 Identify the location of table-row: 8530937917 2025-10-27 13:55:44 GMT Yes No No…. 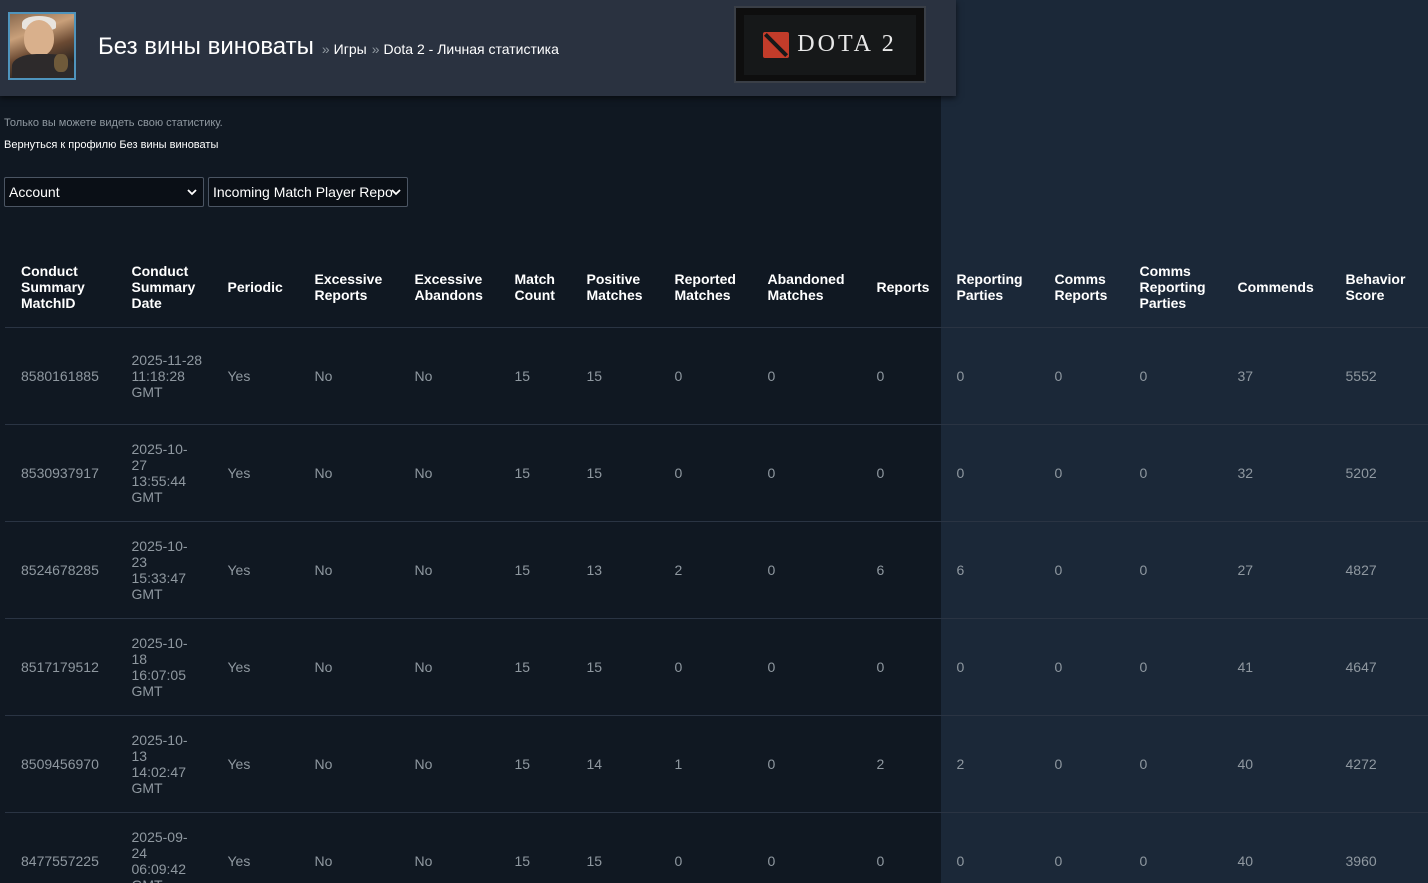
(716, 473).